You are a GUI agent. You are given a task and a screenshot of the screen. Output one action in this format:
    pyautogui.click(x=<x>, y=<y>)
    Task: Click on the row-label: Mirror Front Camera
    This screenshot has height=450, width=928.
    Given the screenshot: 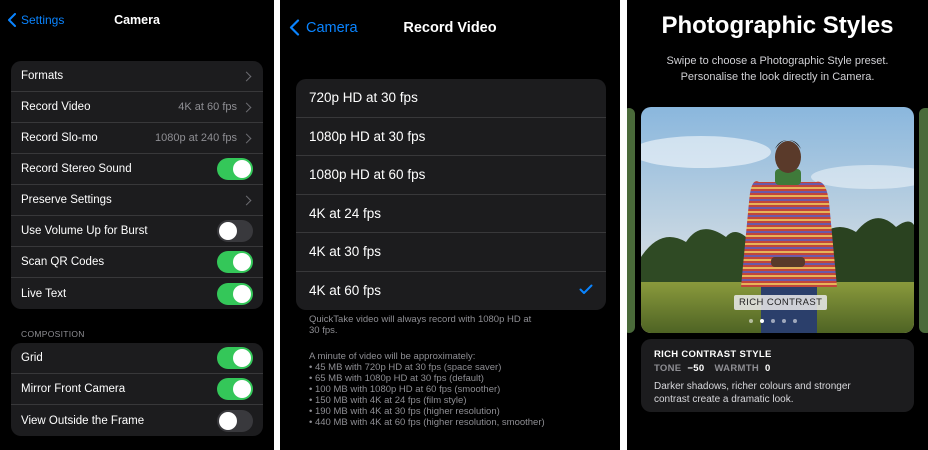 What is the action you would take?
    pyautogui.click(x=73, y=389)
    